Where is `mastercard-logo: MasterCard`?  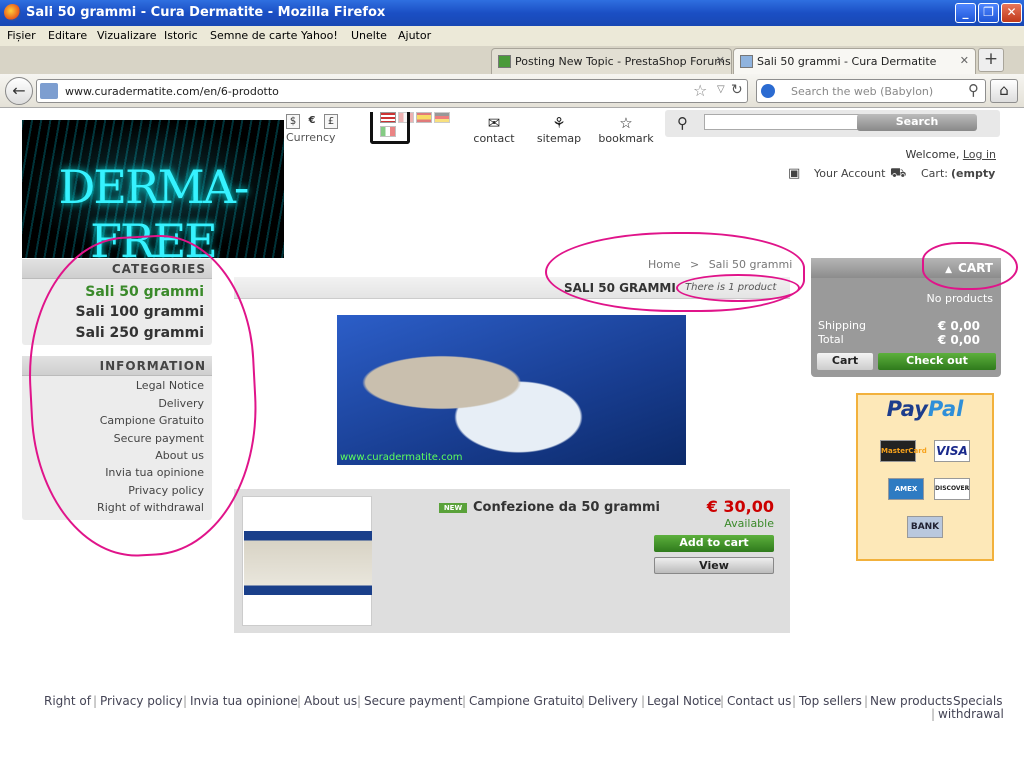 mastercard-logo: MasterCard is located at coordinates (903, 451).